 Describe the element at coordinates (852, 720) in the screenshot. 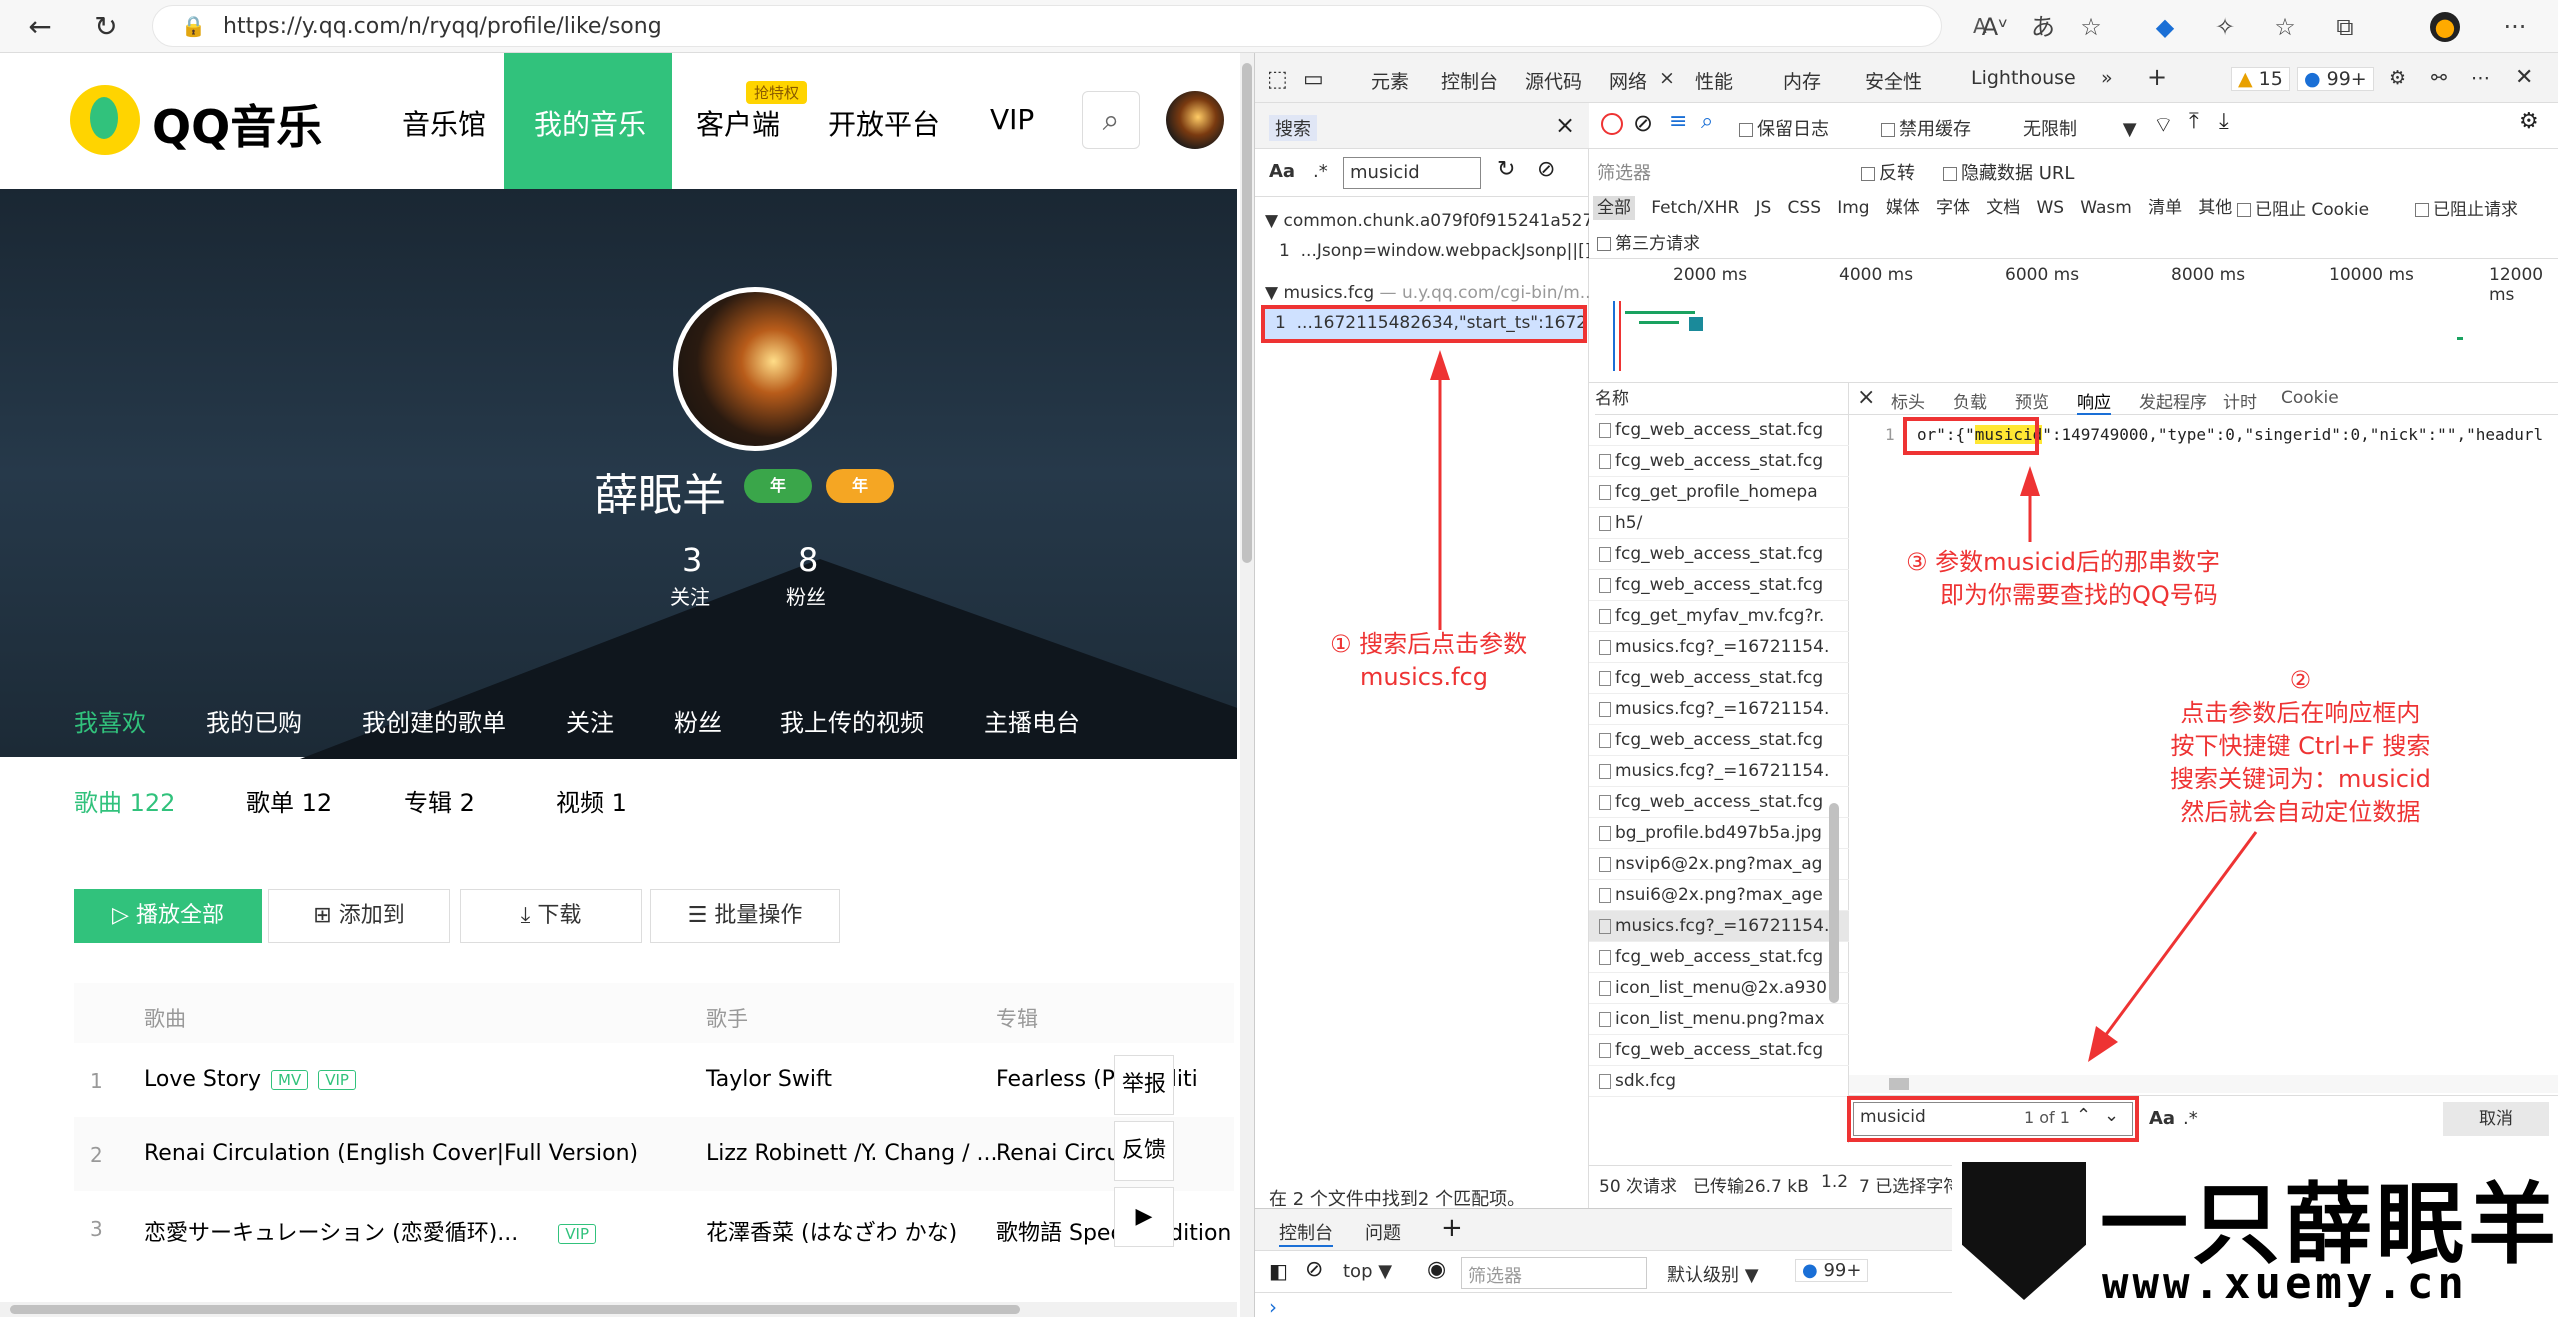

I see `subnav-uploaded-videos: 我上传的视频` at that location.